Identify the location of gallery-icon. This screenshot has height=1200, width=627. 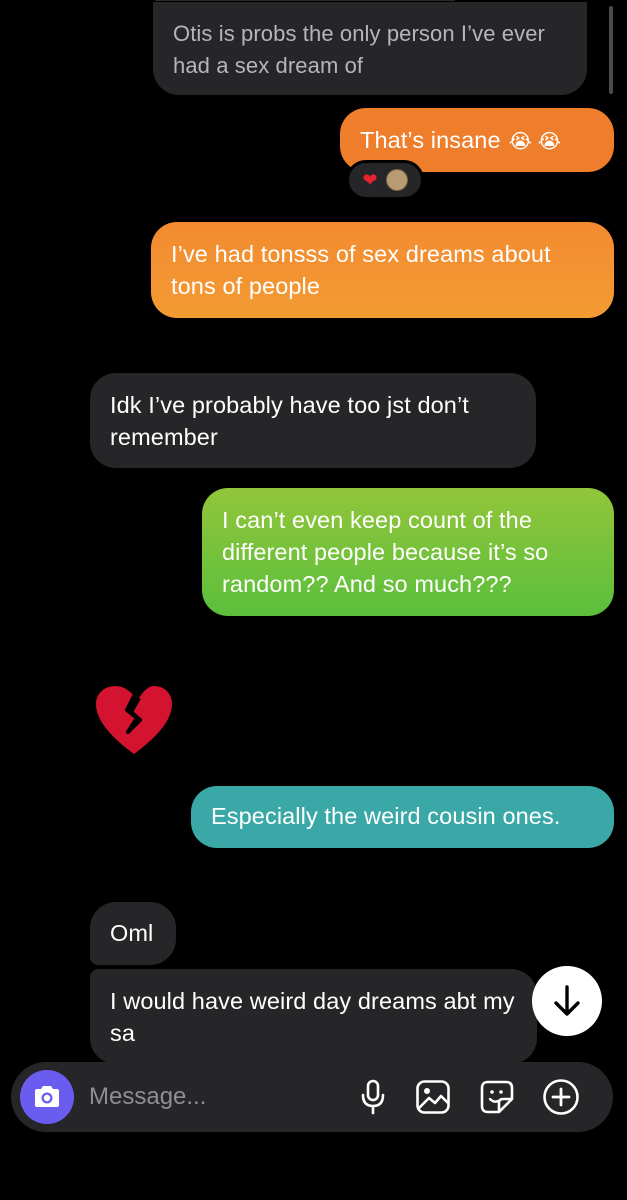
(433, 1097).